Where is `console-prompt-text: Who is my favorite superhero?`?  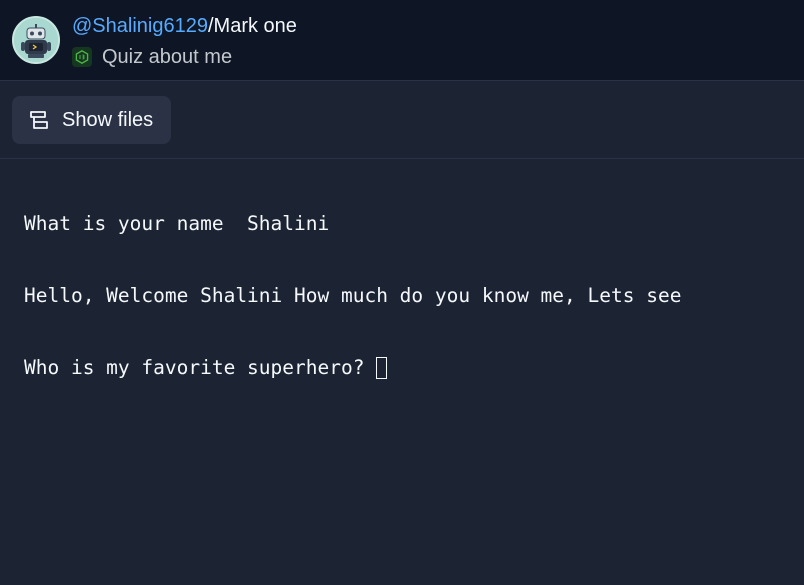 console-prompt-text: Who is my favorite superhero? is located at coordinates (200, 367).